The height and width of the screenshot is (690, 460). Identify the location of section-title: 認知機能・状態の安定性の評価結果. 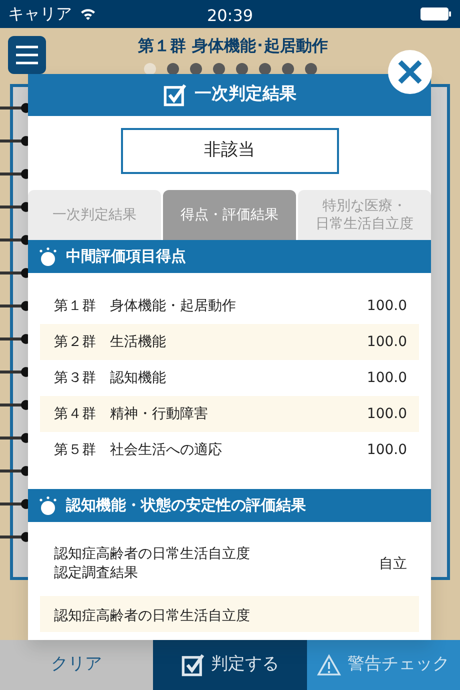
(186, 505).